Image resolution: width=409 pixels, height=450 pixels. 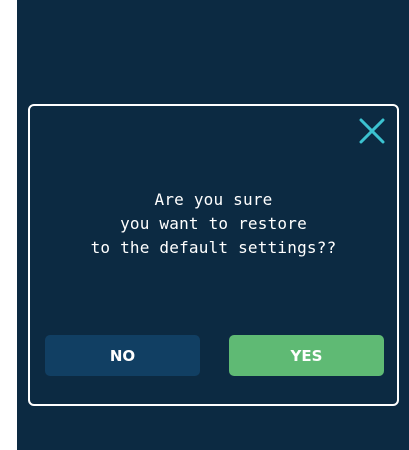 I want to click on close-icon, so click(x=372, y=131).